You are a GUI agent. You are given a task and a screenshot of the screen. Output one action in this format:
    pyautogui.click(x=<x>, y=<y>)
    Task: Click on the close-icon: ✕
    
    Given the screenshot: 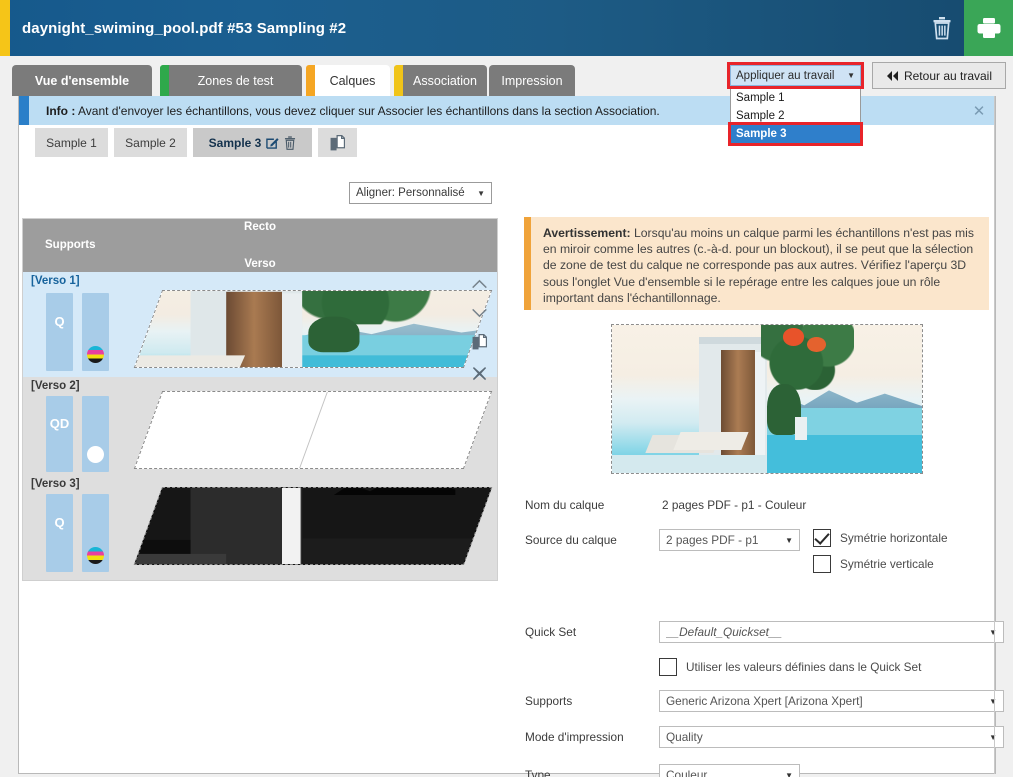 What is the action you would take?
    pyautogui.click(x=979, y=111)
    